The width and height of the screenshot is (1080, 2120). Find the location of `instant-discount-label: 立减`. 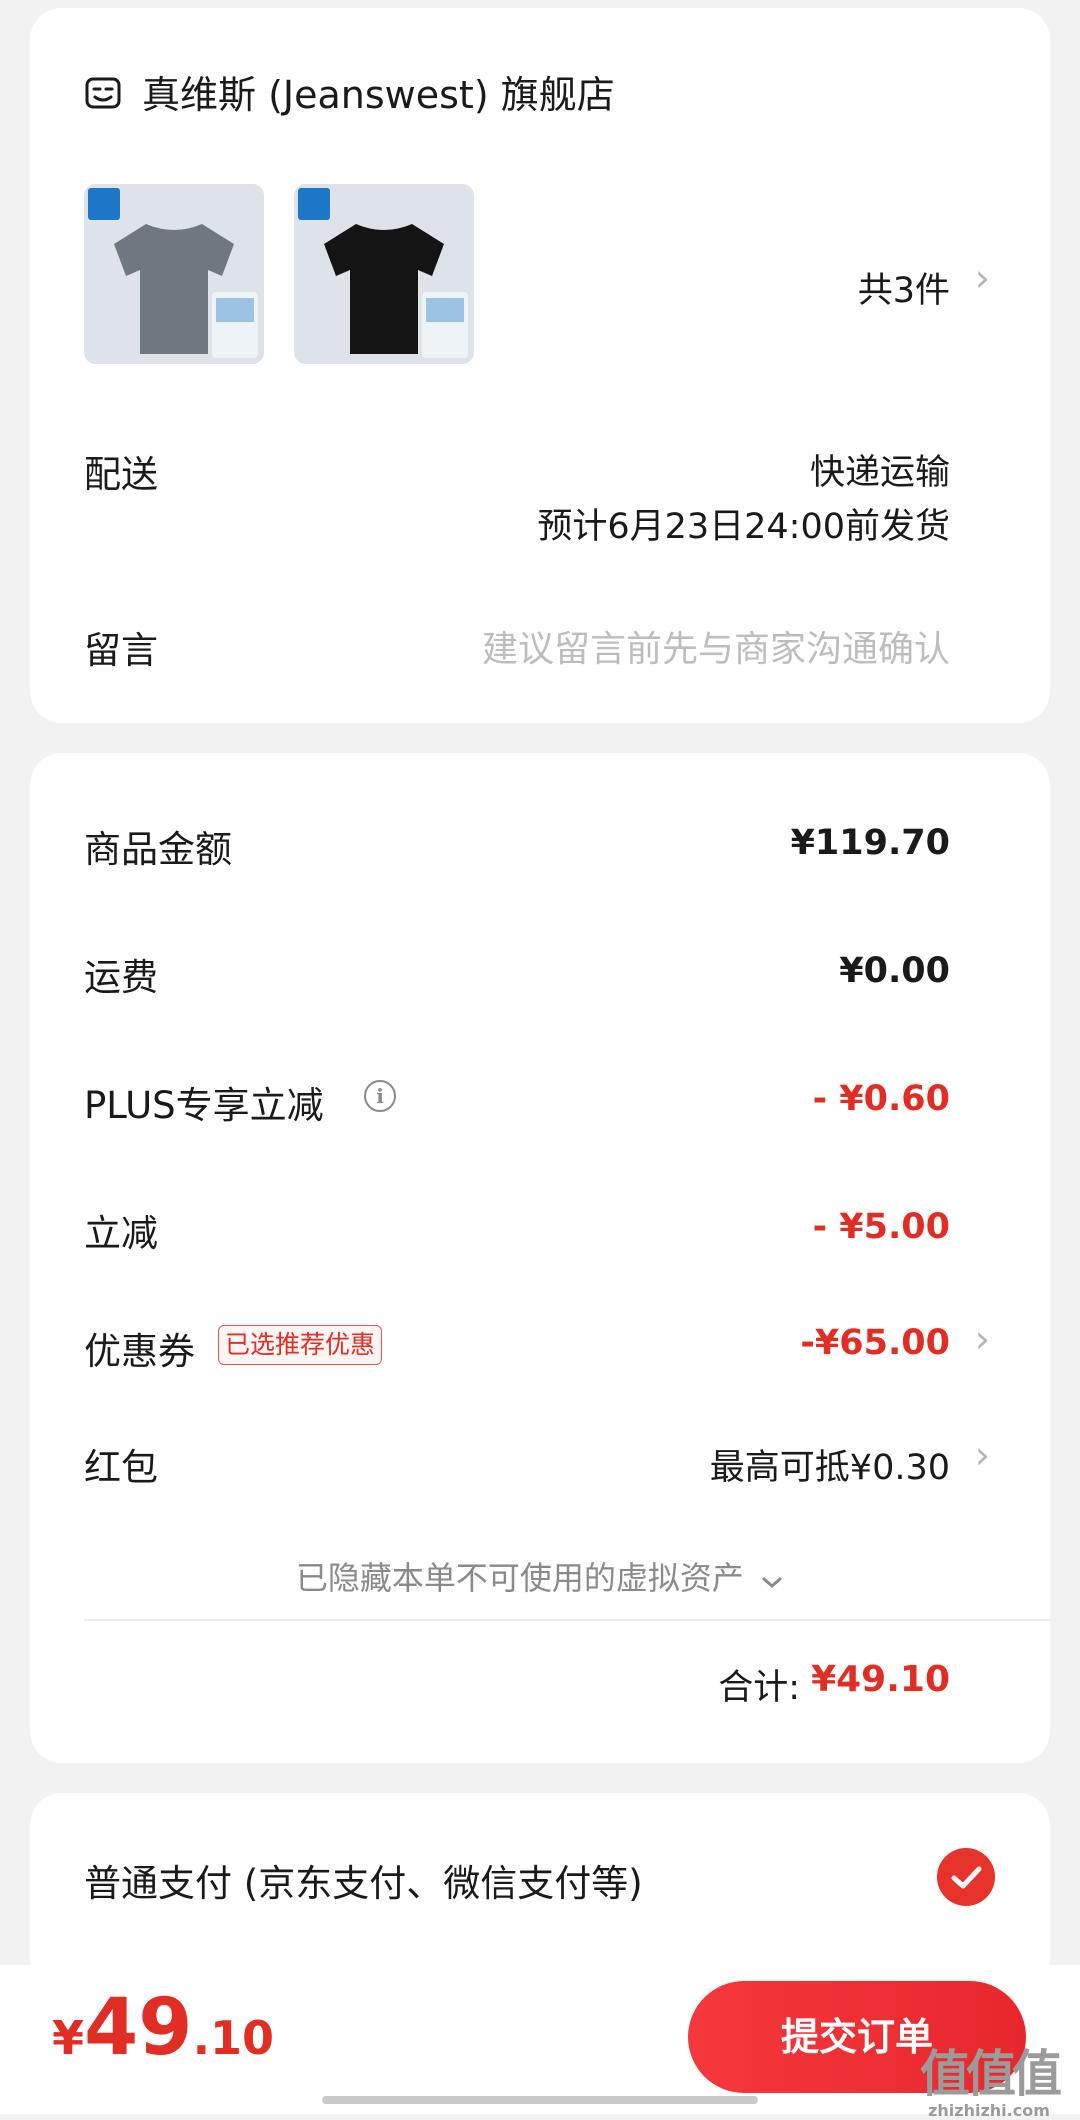

instant-discount-label: 立减 is located at coordinates (121, 1233).